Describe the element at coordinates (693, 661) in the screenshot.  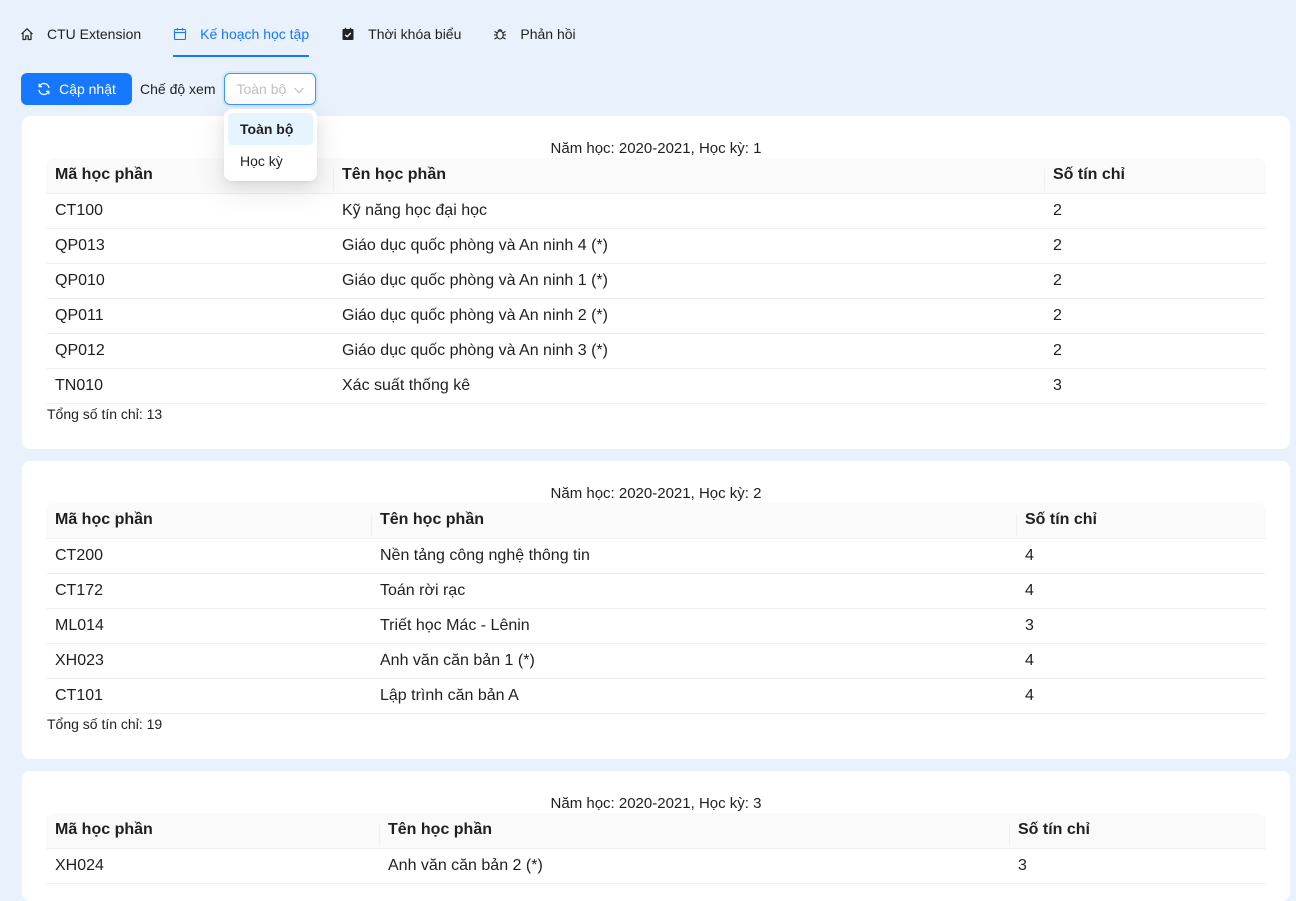
I see `cell-name: Anh văn căn bản 1 (*)` at that location.